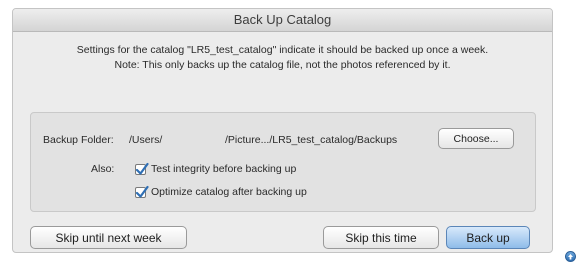  I want to click on arrow-up-glyph, so click(570, 257).